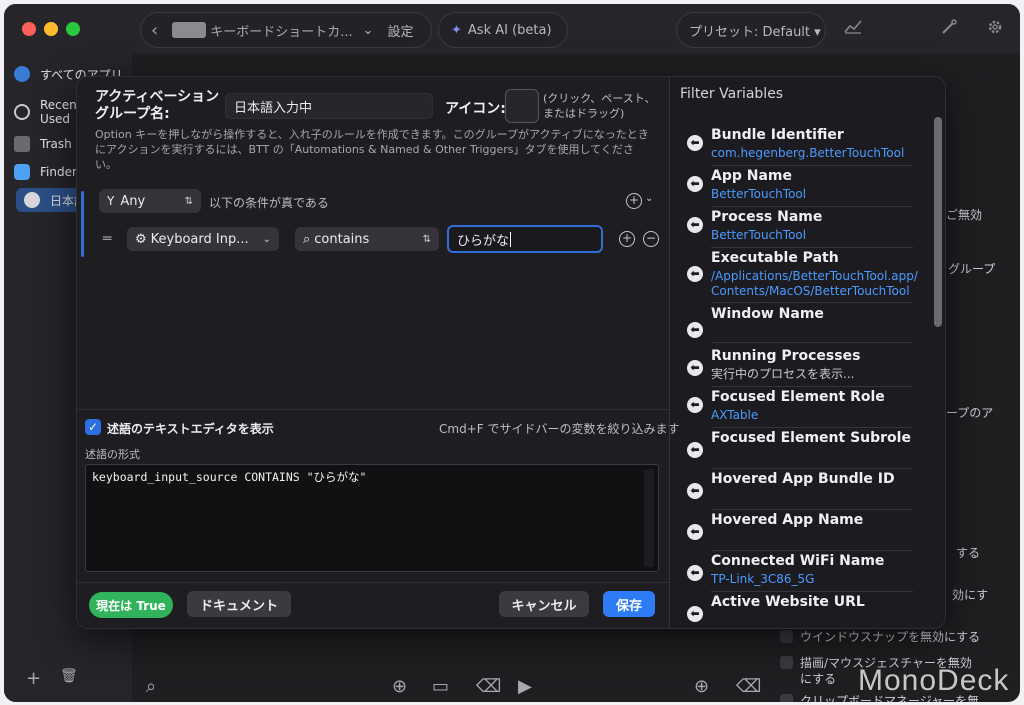 Image resolution: width=1024 pixels, height=705 pixels. Describe the element at coordinates (93, 427) in the screenshot. I see `show-editor-checkbox: ✓` at that location.